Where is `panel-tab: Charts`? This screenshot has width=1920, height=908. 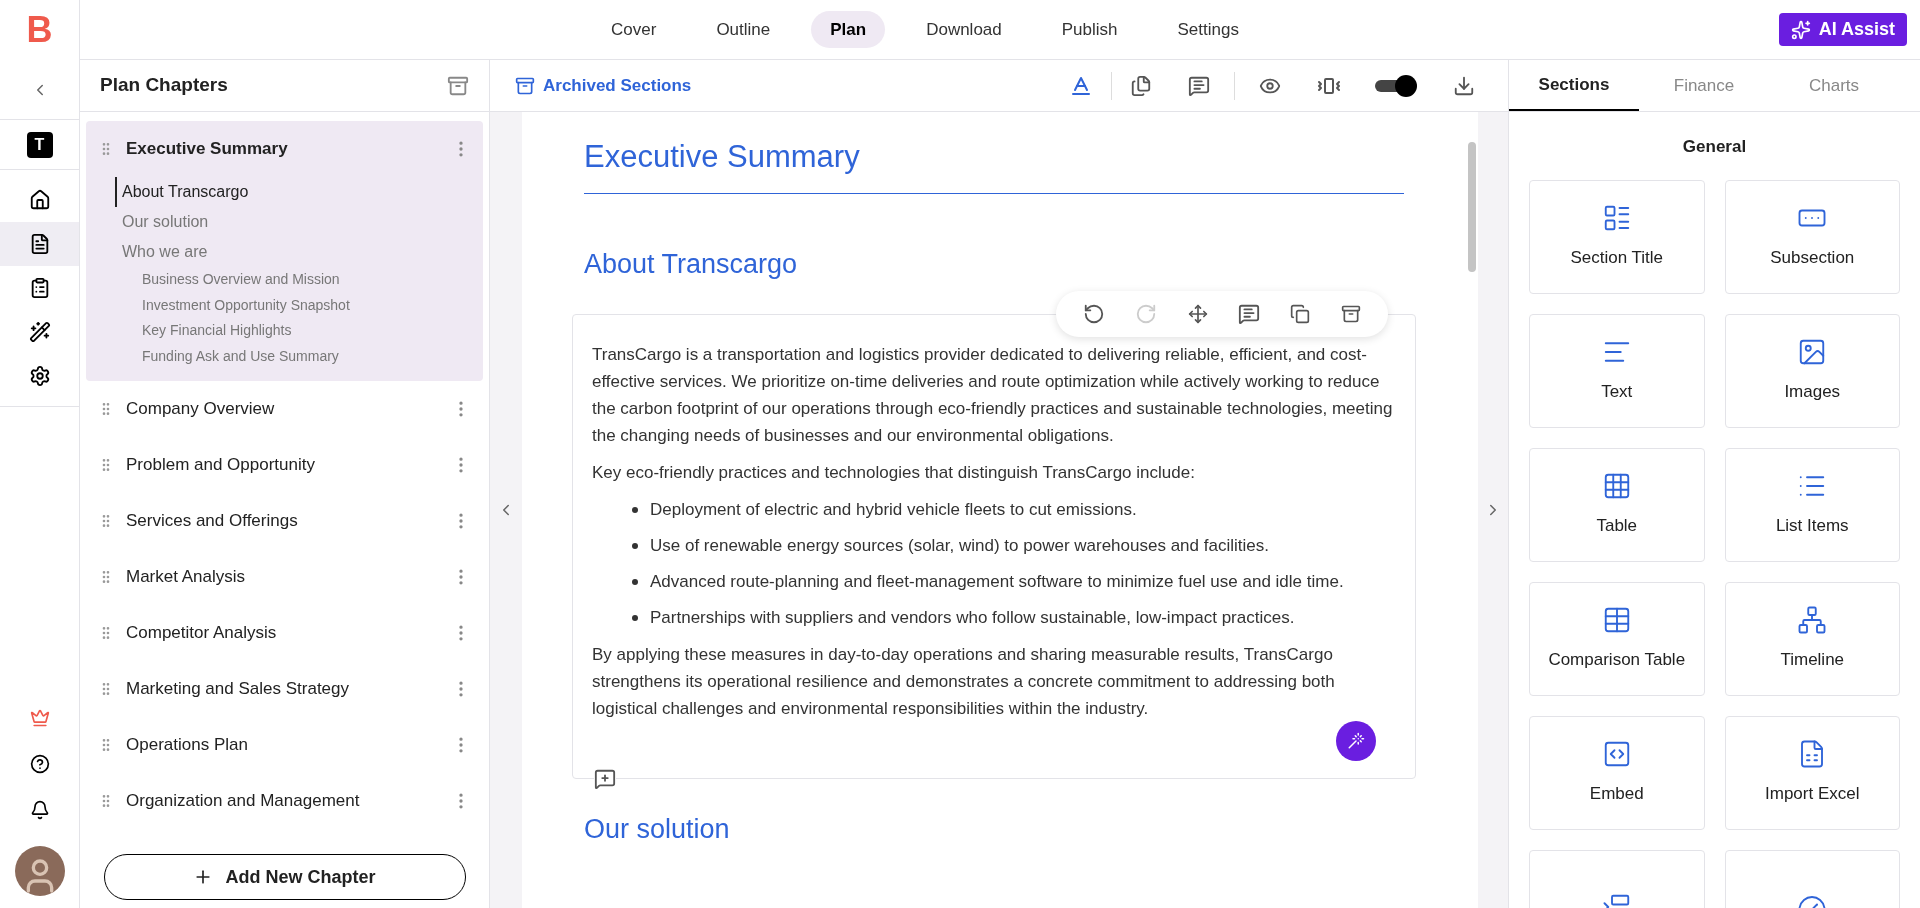
panel-tab: Charts is located at coordinates (1834, 85).